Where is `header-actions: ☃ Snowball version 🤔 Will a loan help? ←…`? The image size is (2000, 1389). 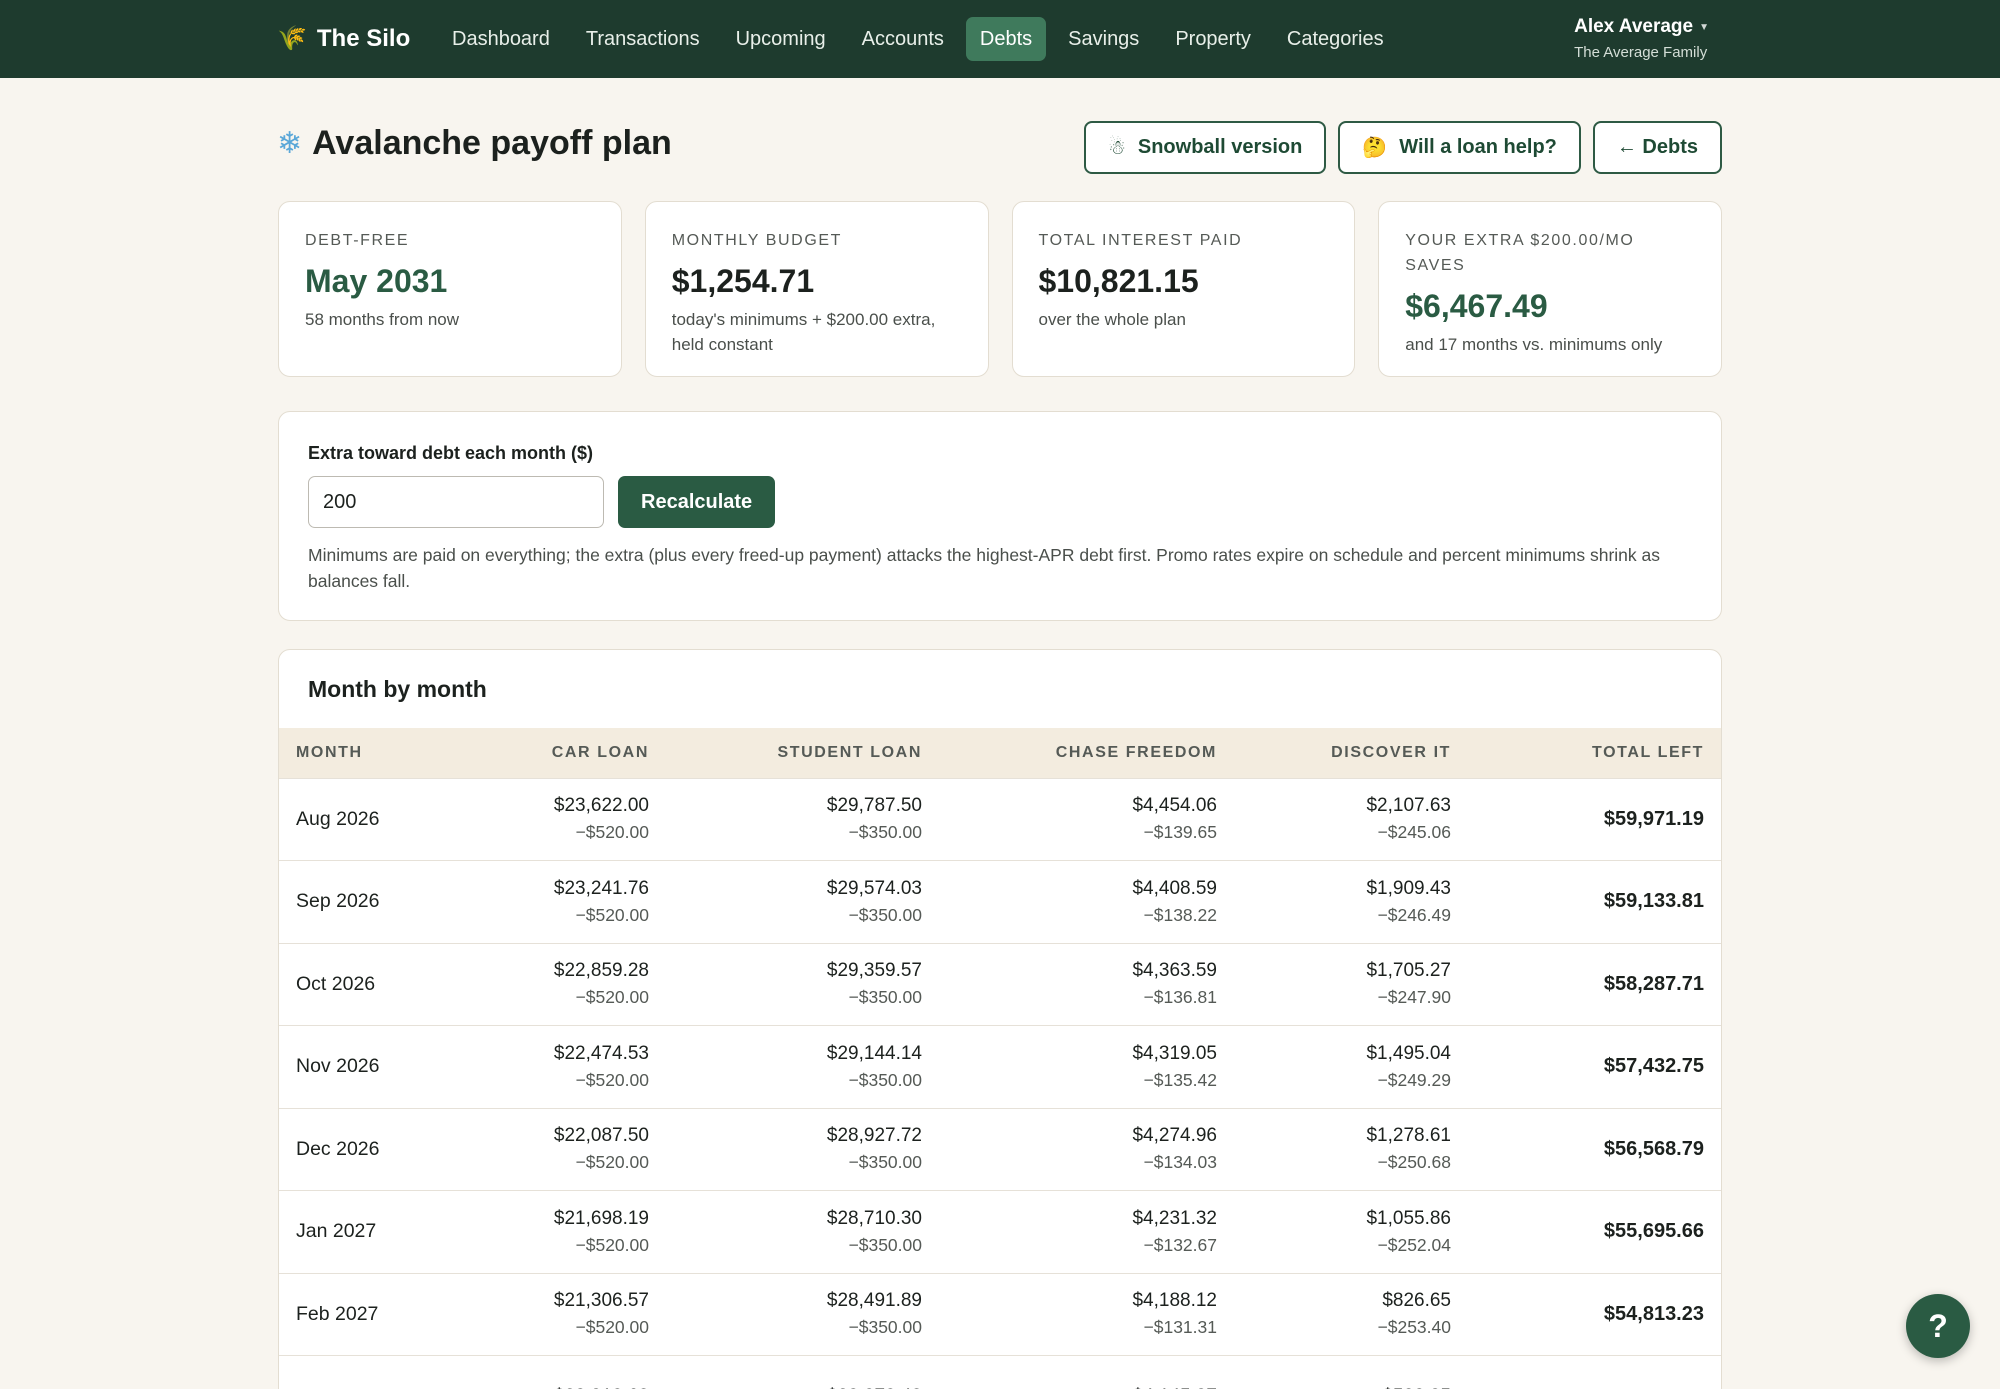 header-actions: ☃ Snowball version 🤔 Will a loan help? ←… is located at coordinates (1402, 147).